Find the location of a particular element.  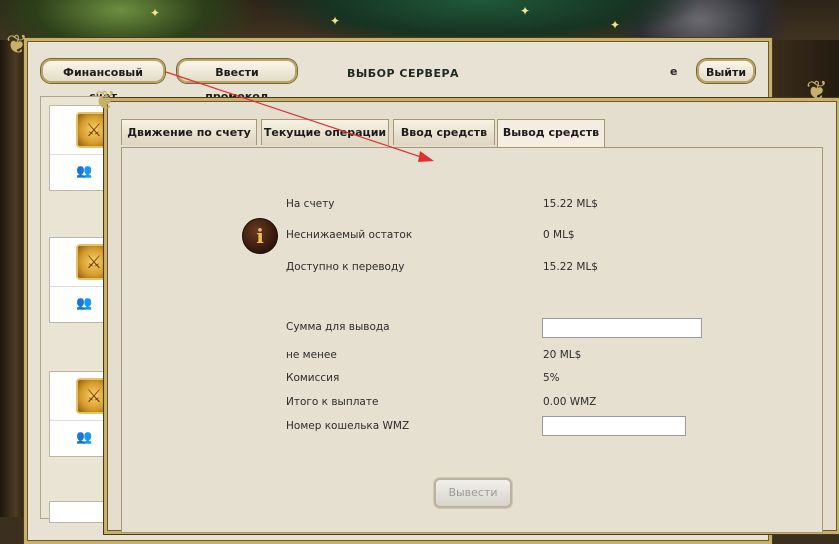

commission-label: Комиссия is located at coordinates (313, 378).